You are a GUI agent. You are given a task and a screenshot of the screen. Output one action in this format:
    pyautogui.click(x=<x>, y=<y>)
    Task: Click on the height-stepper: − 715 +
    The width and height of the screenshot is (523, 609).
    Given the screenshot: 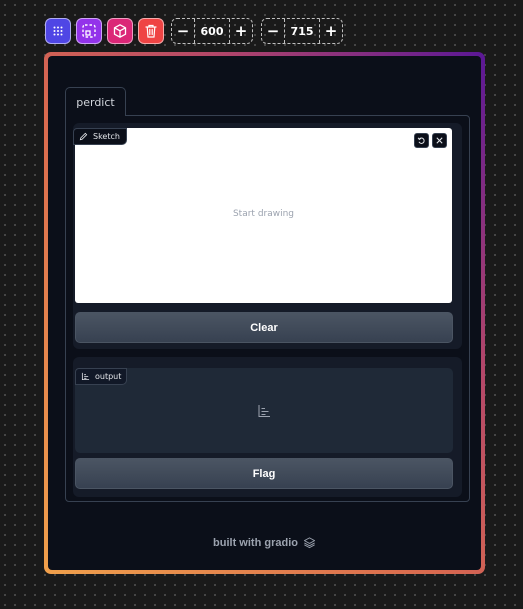 What is the action you would take?
    pyautogui.click(x=302, y=31)
    